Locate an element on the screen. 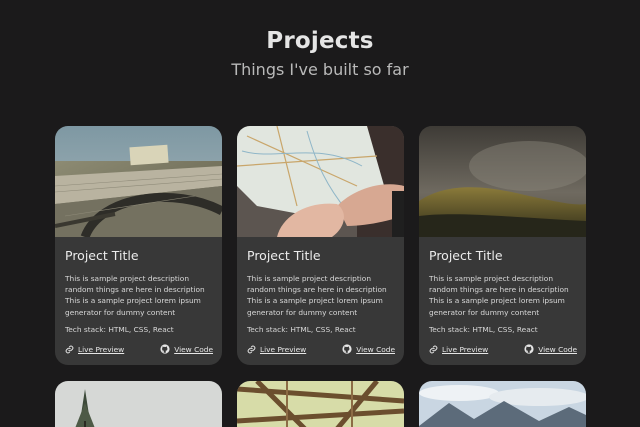 This screenshot has height=427, width=640. projects-header: Projects Things I've built so far is located at coordinates (320, 53).